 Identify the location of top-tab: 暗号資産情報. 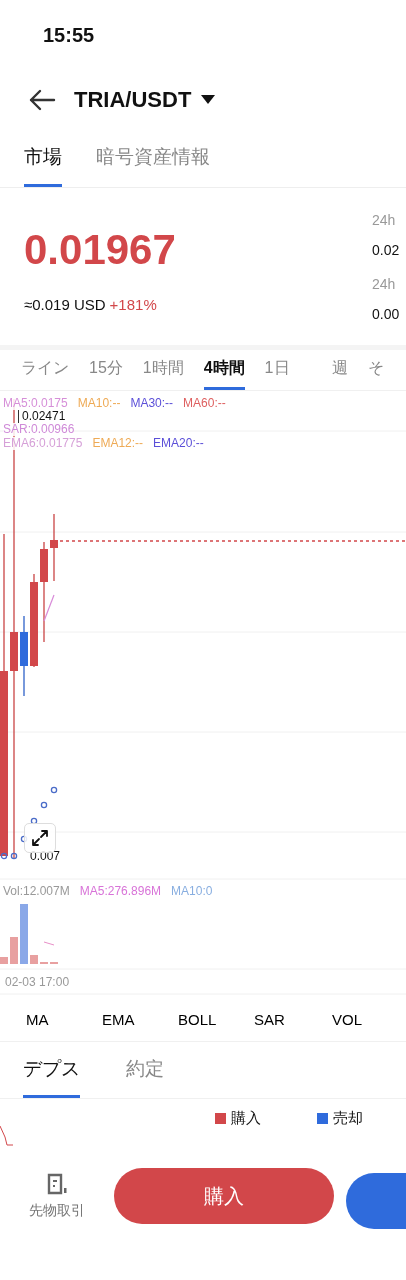
(153, 158).